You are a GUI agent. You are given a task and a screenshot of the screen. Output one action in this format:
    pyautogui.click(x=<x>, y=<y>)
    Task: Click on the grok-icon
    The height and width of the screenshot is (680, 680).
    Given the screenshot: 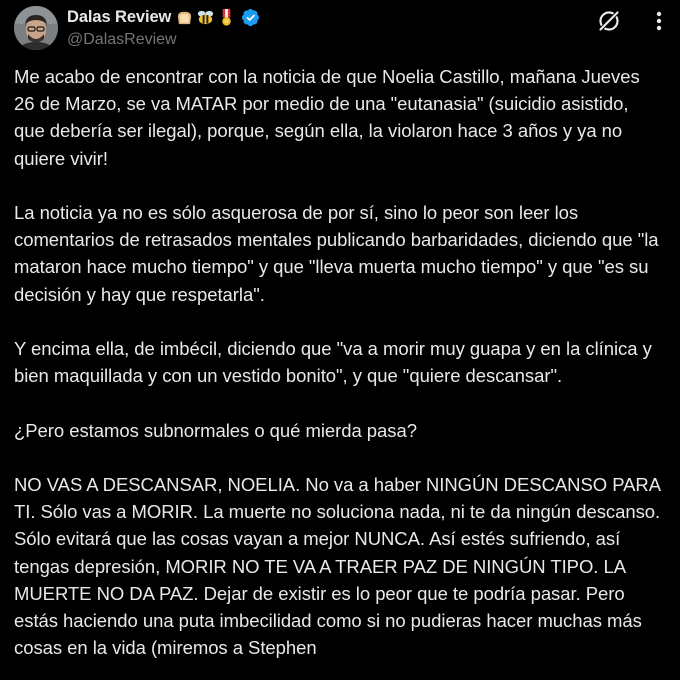 What is the action you would take?
    pyautogui.click(x=609, y=21)
    